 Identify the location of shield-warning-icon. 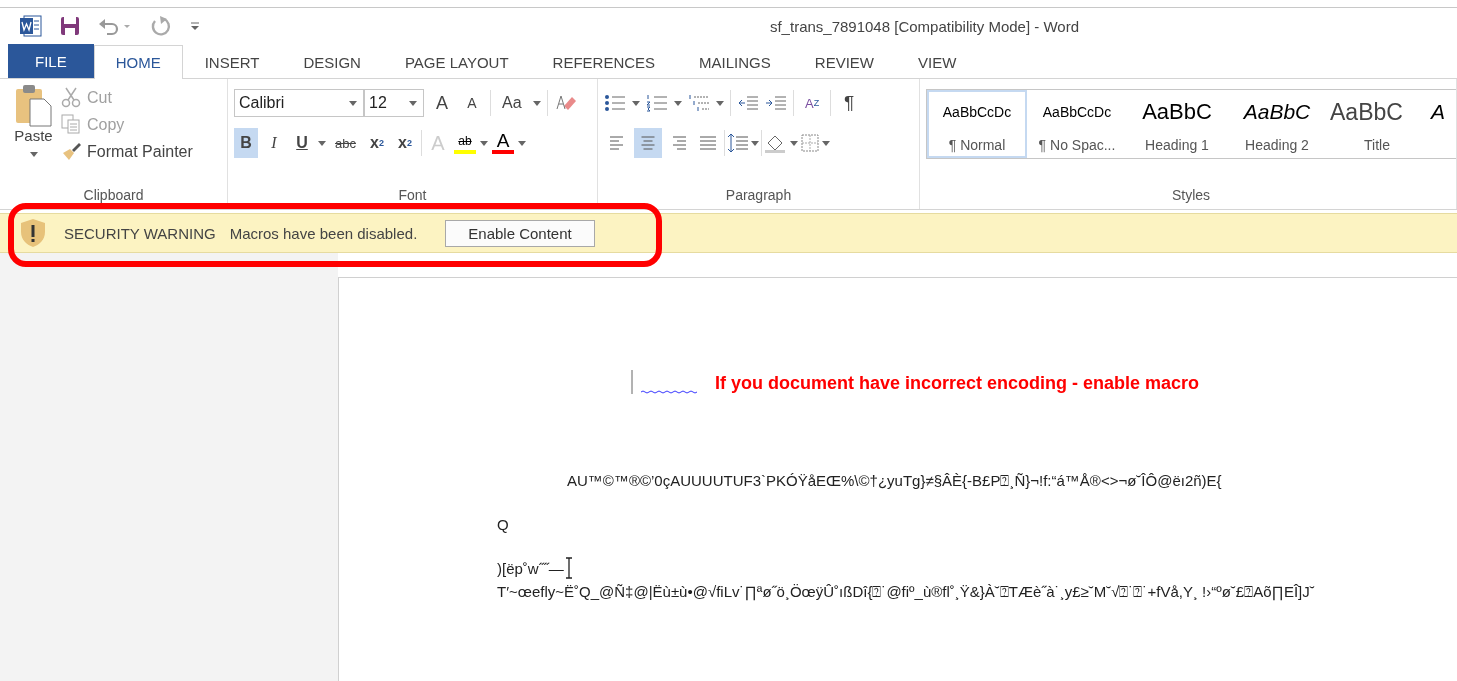
(33, 233).